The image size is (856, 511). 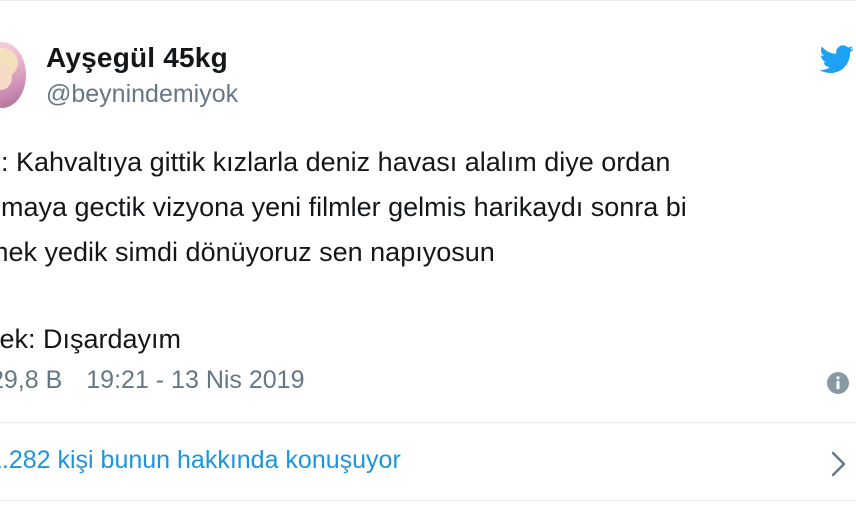 I want to click on tweet-timestamp: 19:21 - 13 Nis 2019, so click(x=195, y=380).